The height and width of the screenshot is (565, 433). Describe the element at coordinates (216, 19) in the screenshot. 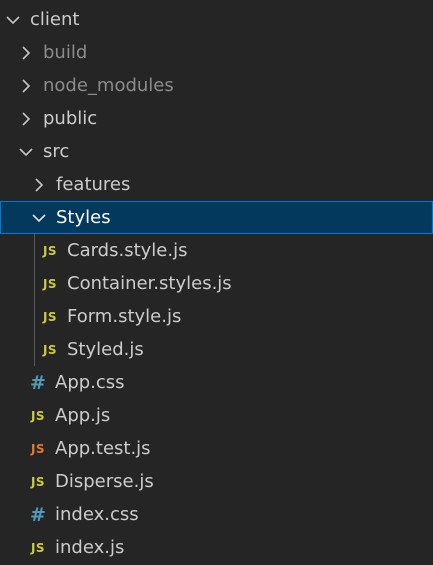

I see `folder-client: client` at that location.